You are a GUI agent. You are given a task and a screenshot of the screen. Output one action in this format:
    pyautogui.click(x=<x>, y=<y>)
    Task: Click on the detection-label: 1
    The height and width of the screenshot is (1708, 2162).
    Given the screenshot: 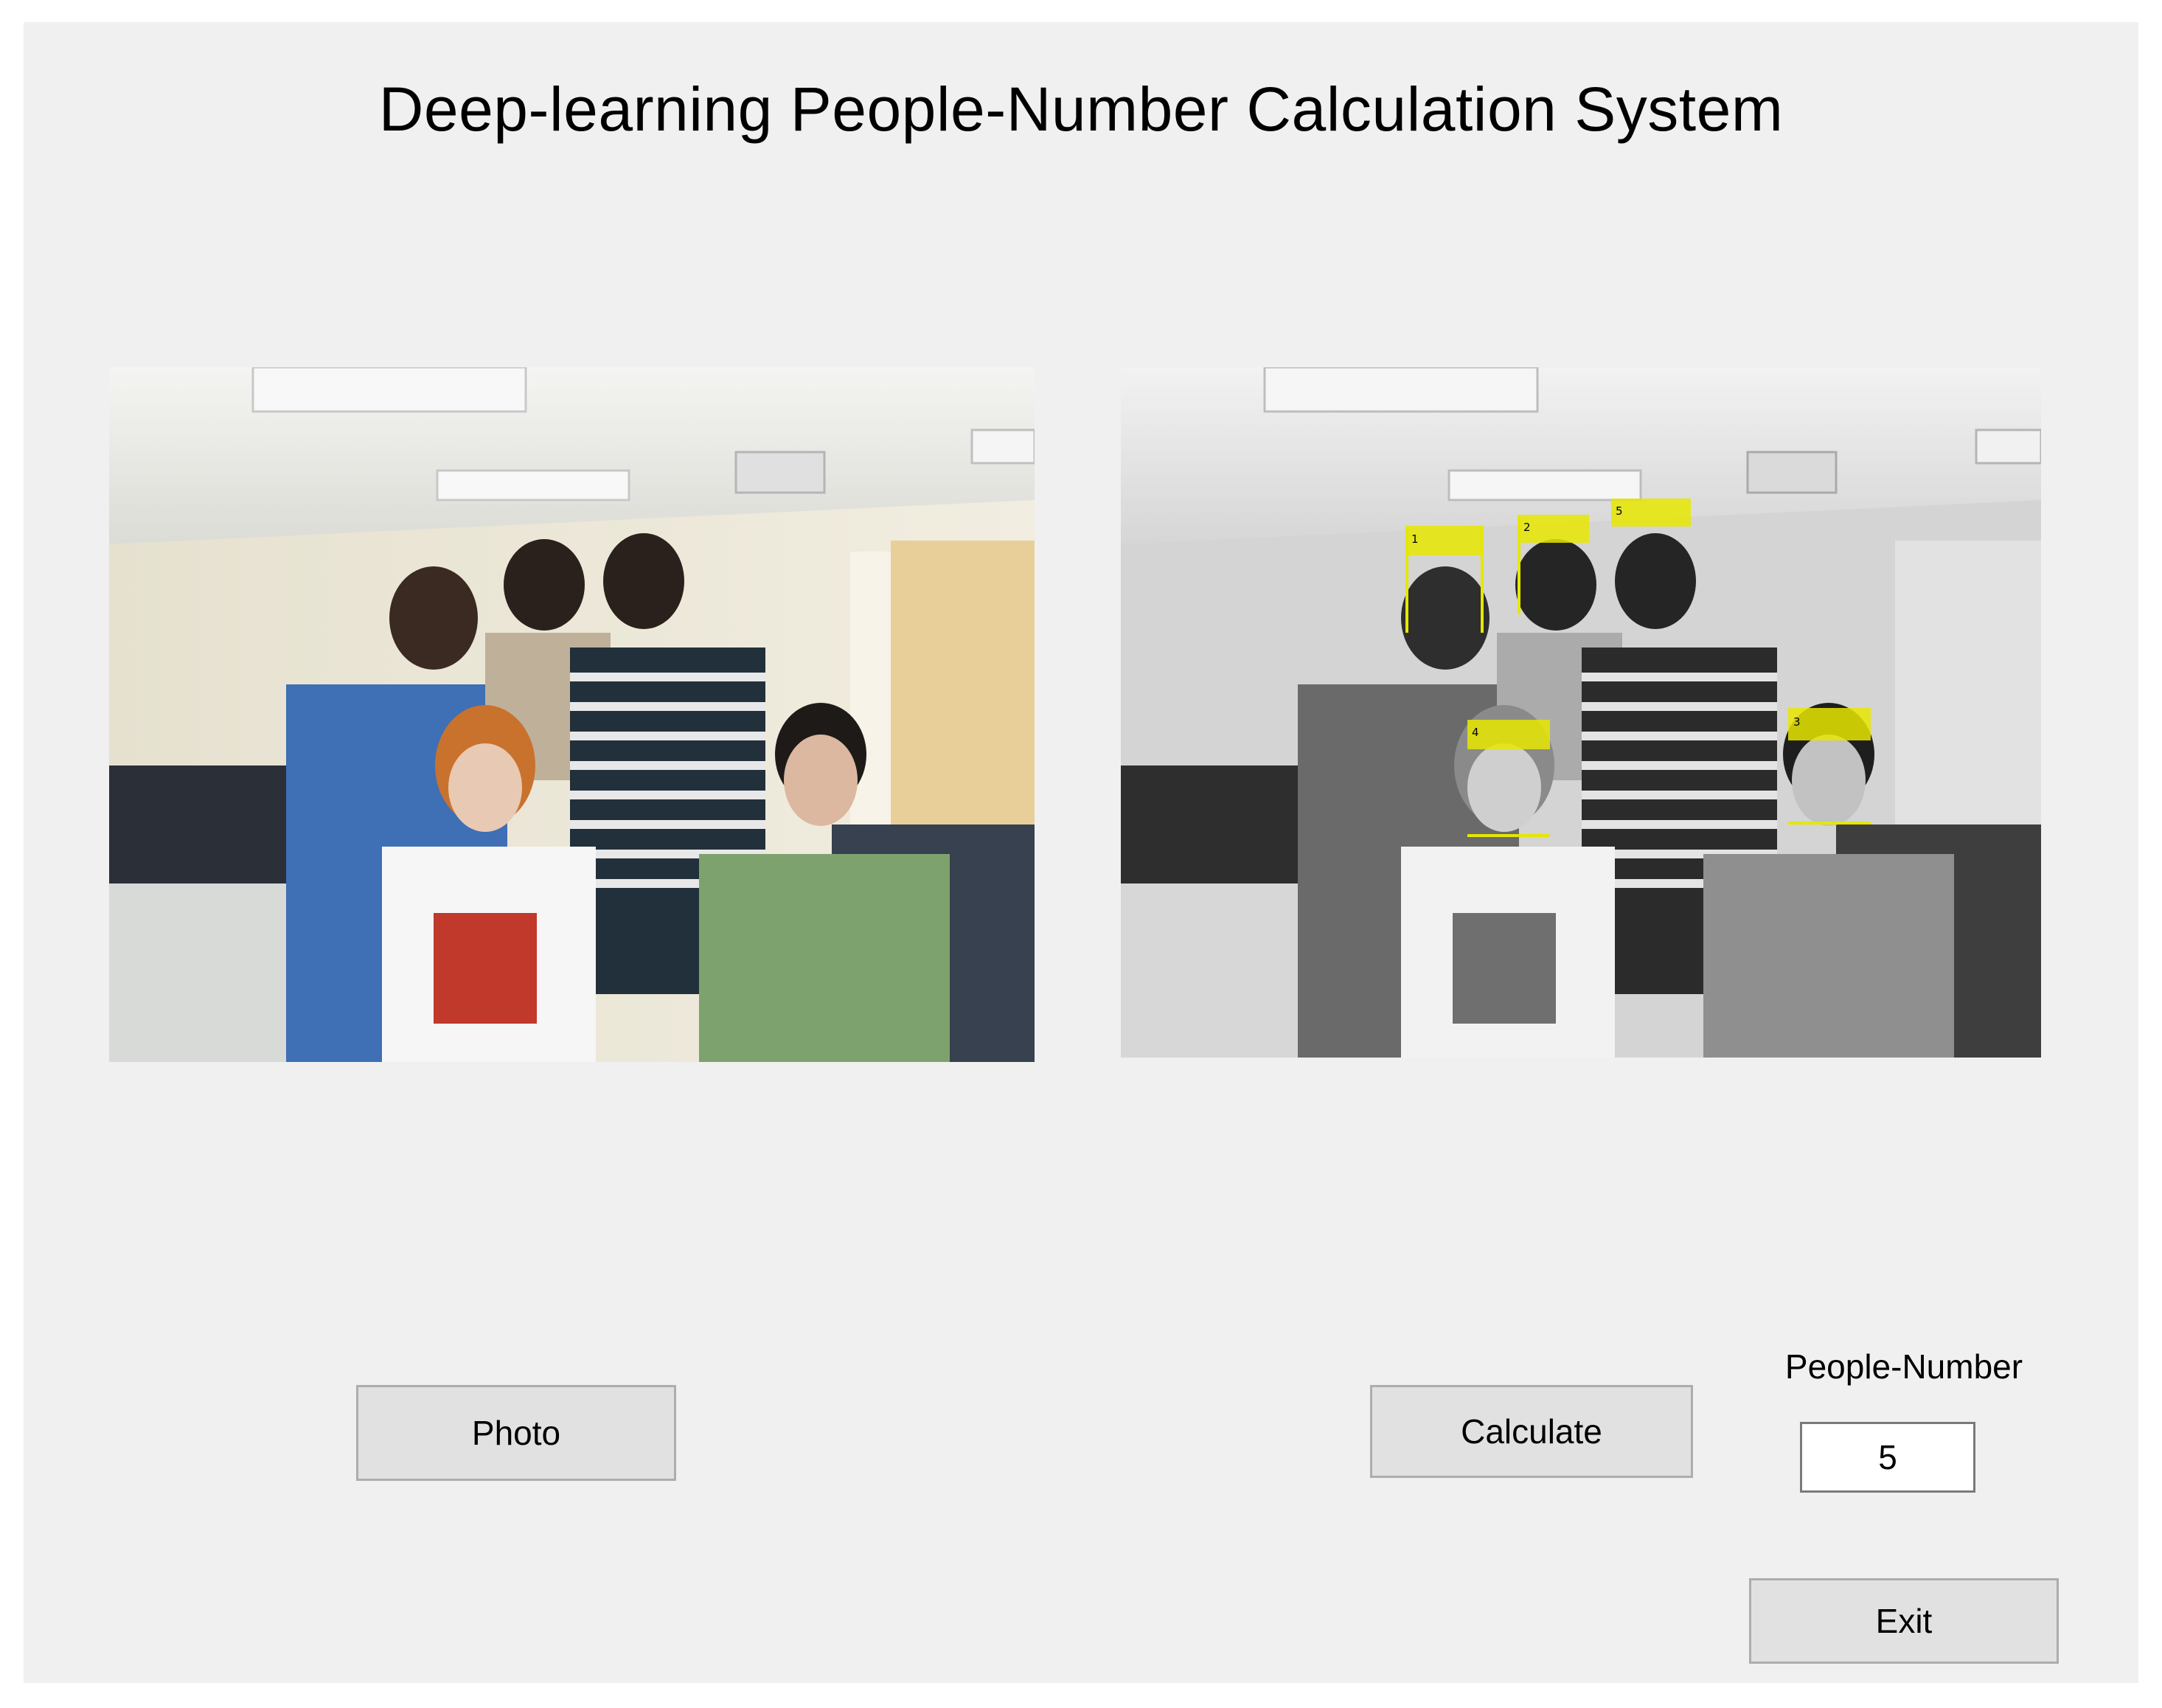 What is the action you would take?
    pyautogui.click(x=1415, y=539)
    